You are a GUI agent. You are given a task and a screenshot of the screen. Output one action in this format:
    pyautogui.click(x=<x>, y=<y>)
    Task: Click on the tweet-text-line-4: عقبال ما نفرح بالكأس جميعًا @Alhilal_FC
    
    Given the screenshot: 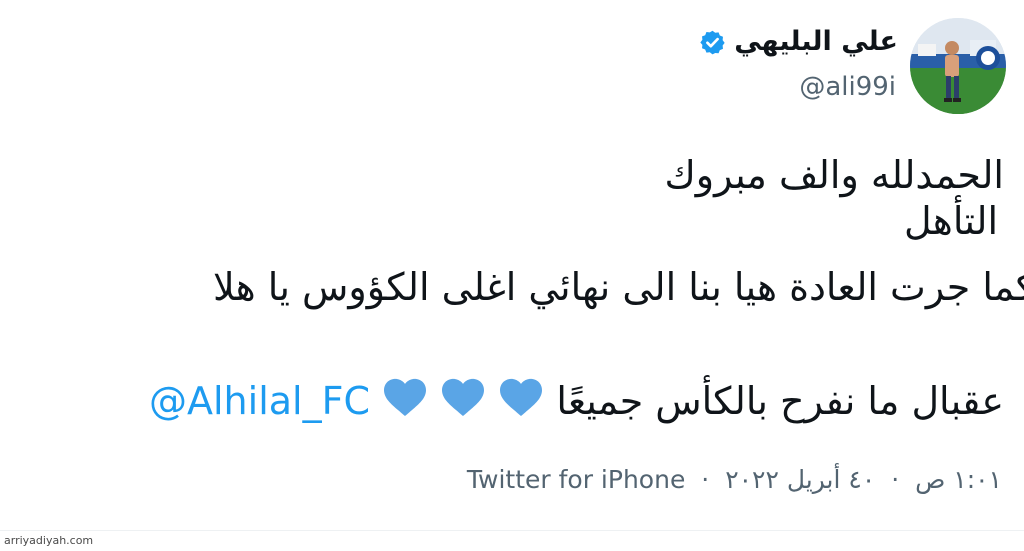 What is the action you would take?
    pyautogui.click(x=576, y=401)
    